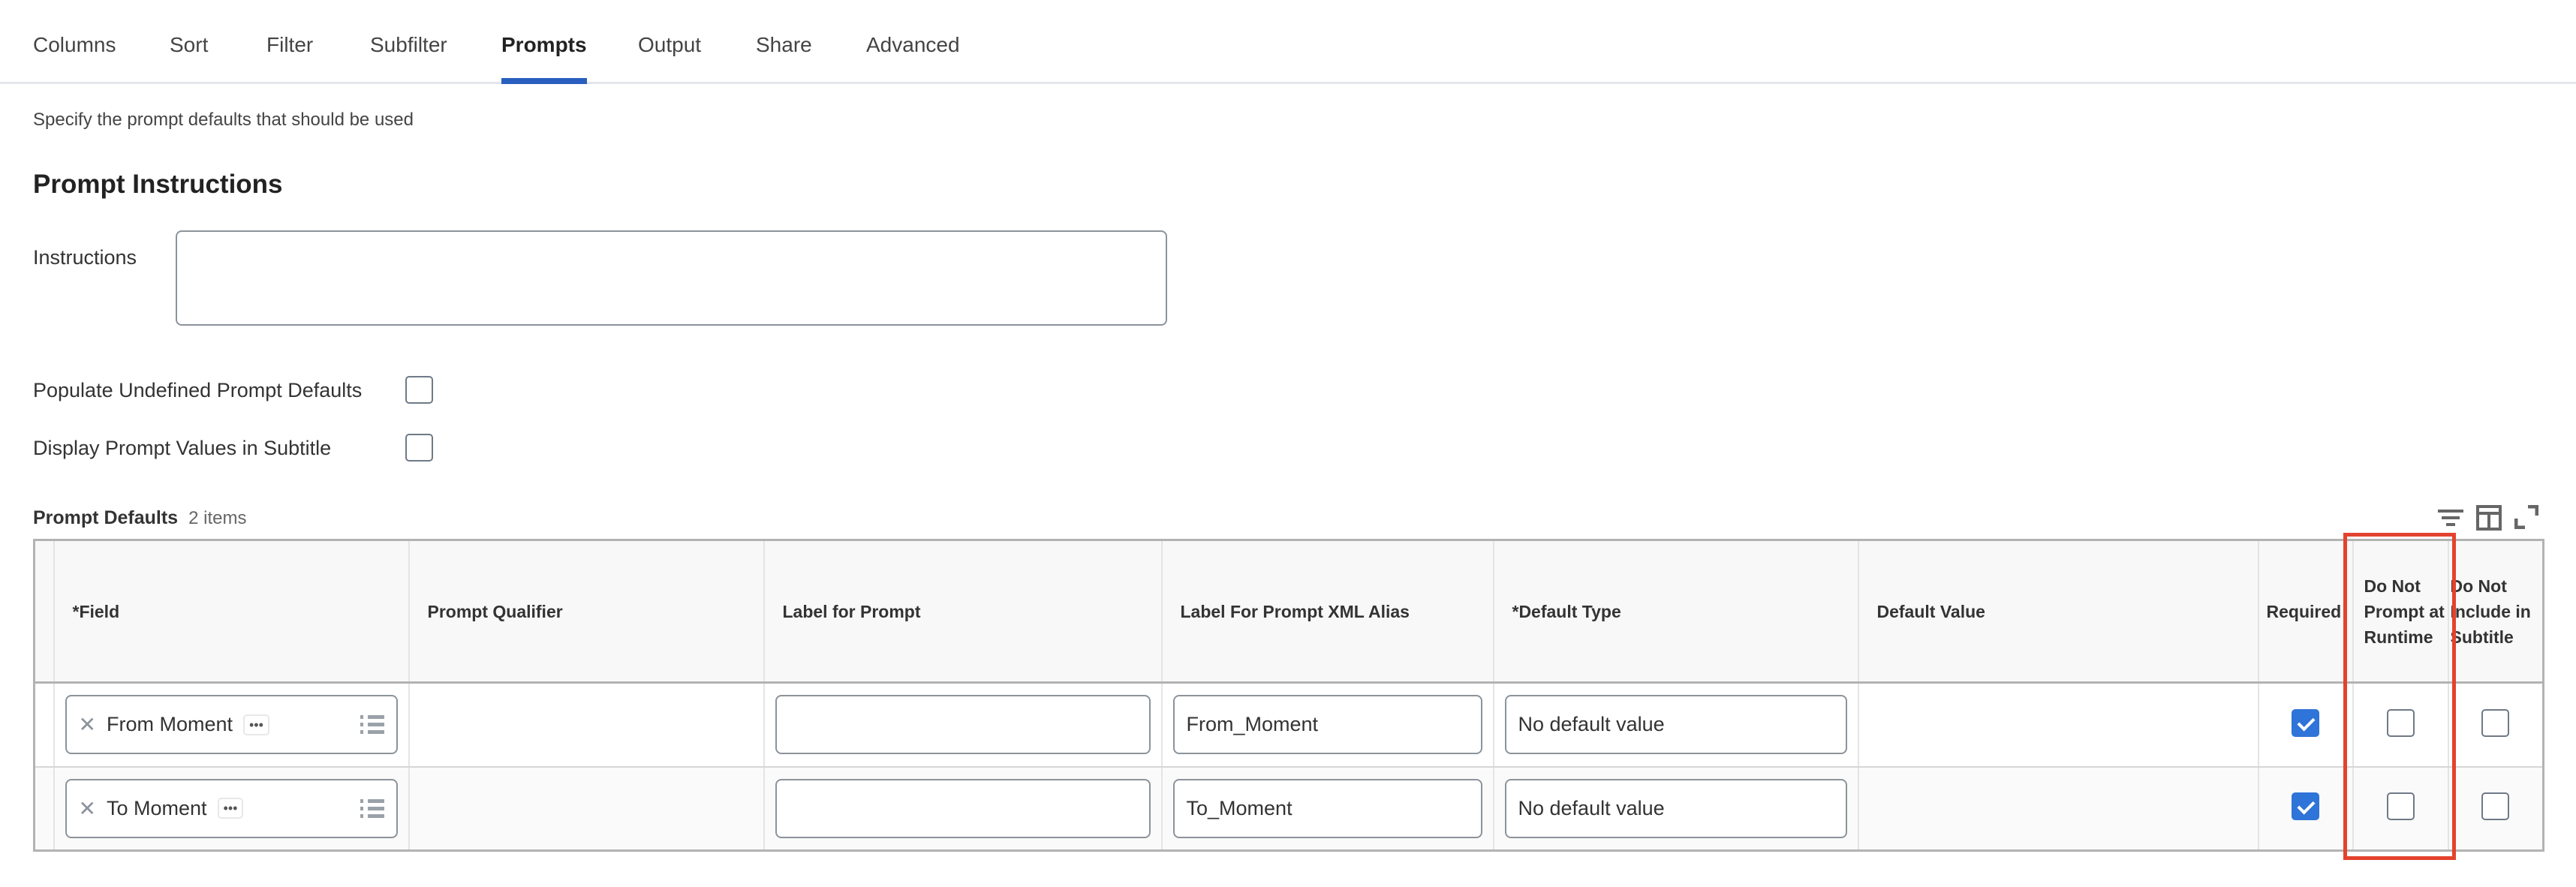 The width and height of the screenshot is (2576, 887). I want to click on populate-defaults-checkbox, so click(419, 390).